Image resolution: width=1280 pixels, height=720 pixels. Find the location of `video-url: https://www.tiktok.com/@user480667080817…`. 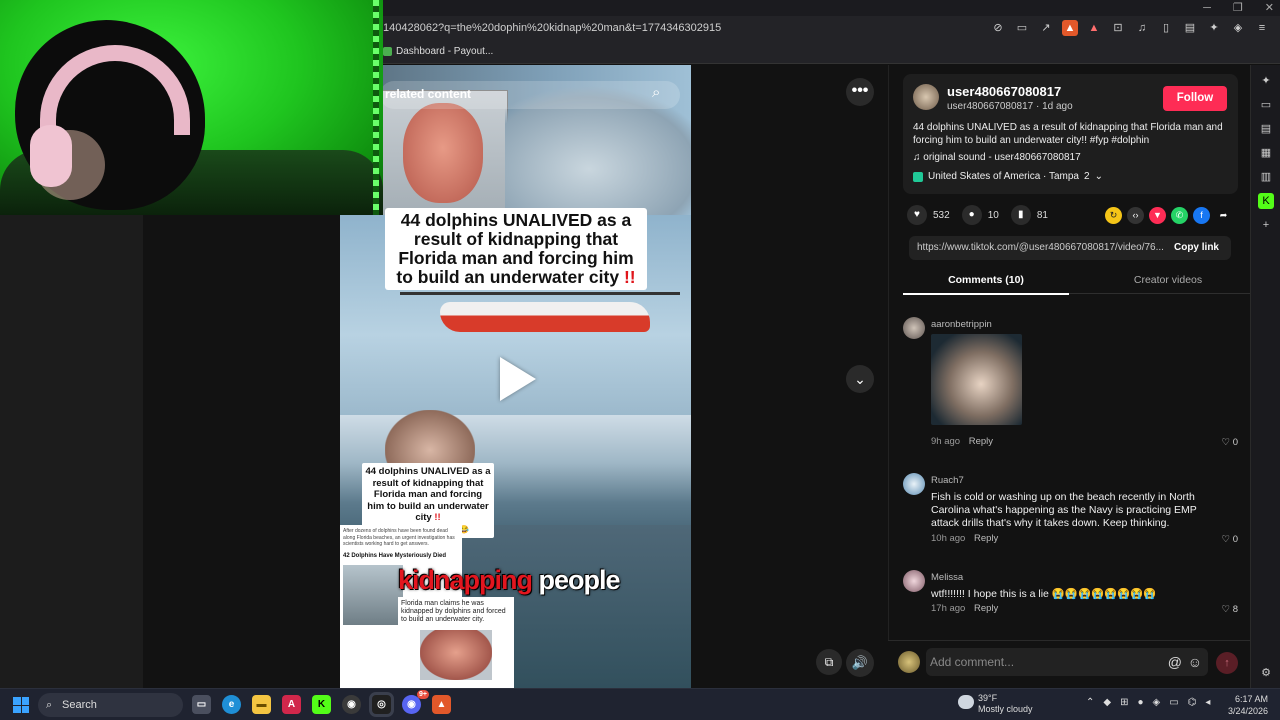

video-url: https://www.tiktok.com/@user480667080817… is located at coordinates (1040, 247).